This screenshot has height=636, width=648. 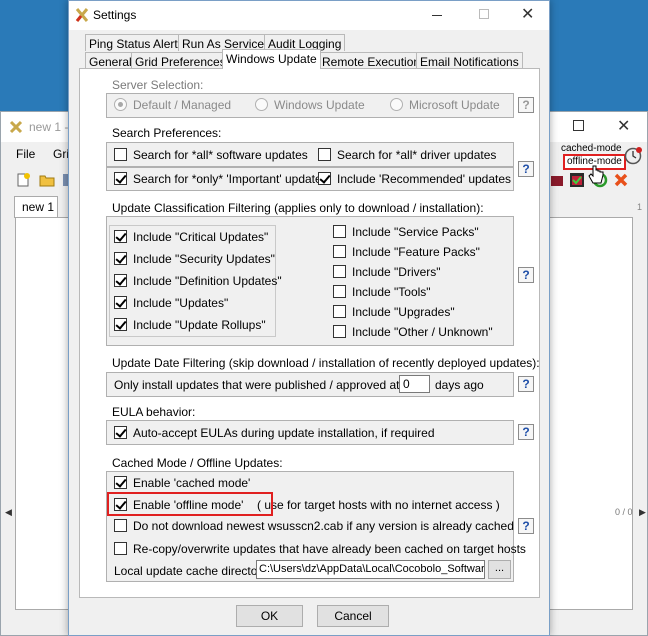 What do you see at coordinates (424, 179) in the screenshot?
I see `include-recommended-label: Include 'Recommended' updates` at bounding box center [424, 179].